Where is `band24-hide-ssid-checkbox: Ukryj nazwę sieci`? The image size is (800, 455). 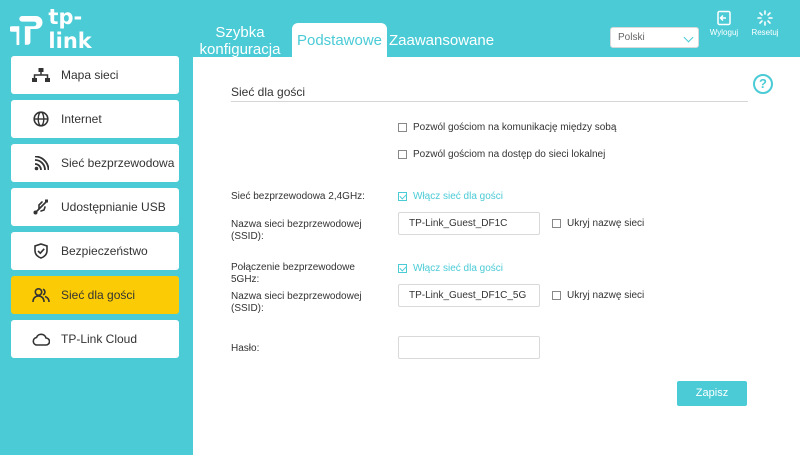
band24-hide-ssid-checkbox: Ukryj nazwę sieci is located at coordinates (598, 223).